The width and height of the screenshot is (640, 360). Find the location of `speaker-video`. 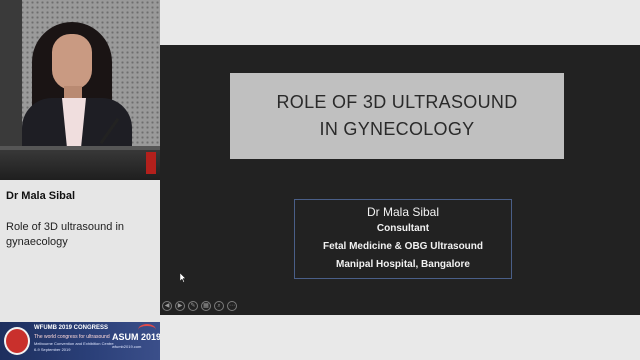

speaker-video is located at coordinates (80, 90).